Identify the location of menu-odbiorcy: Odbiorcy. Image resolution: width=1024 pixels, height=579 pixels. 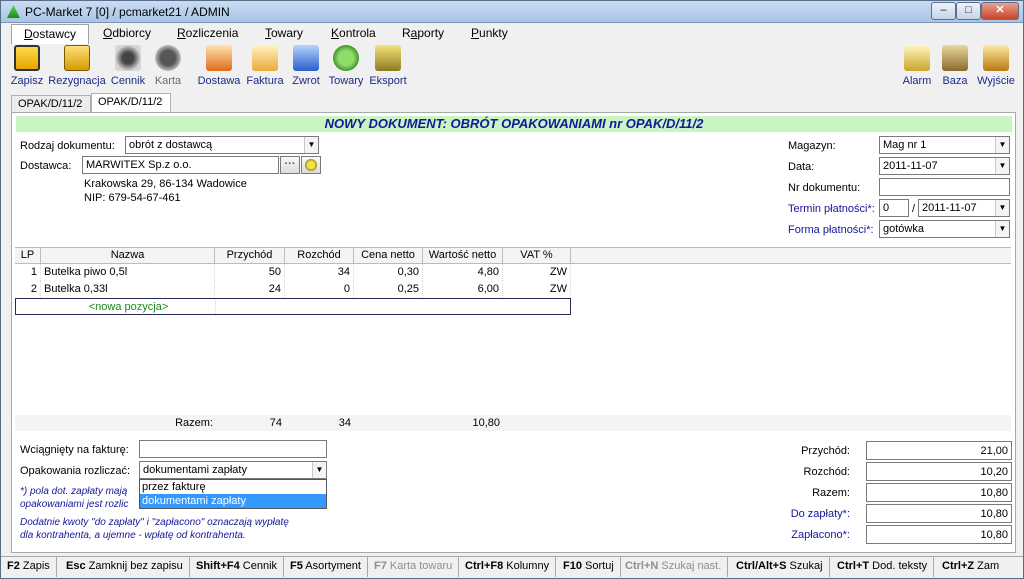
(127, 33).